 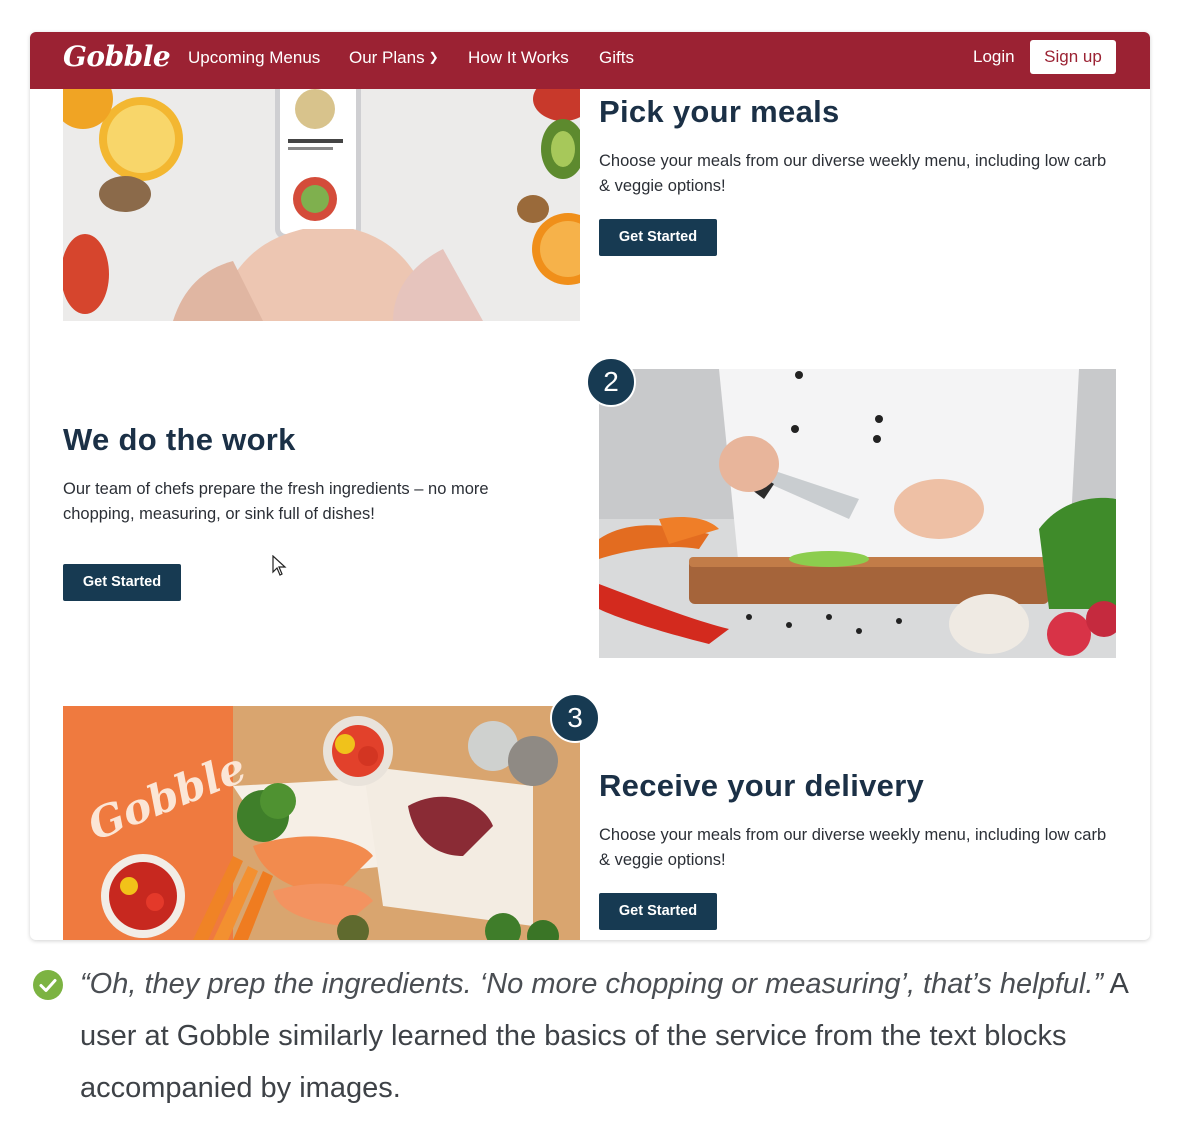 I want to click on nav-our-plans-label: Our Plans, so click(x=387, y=57).